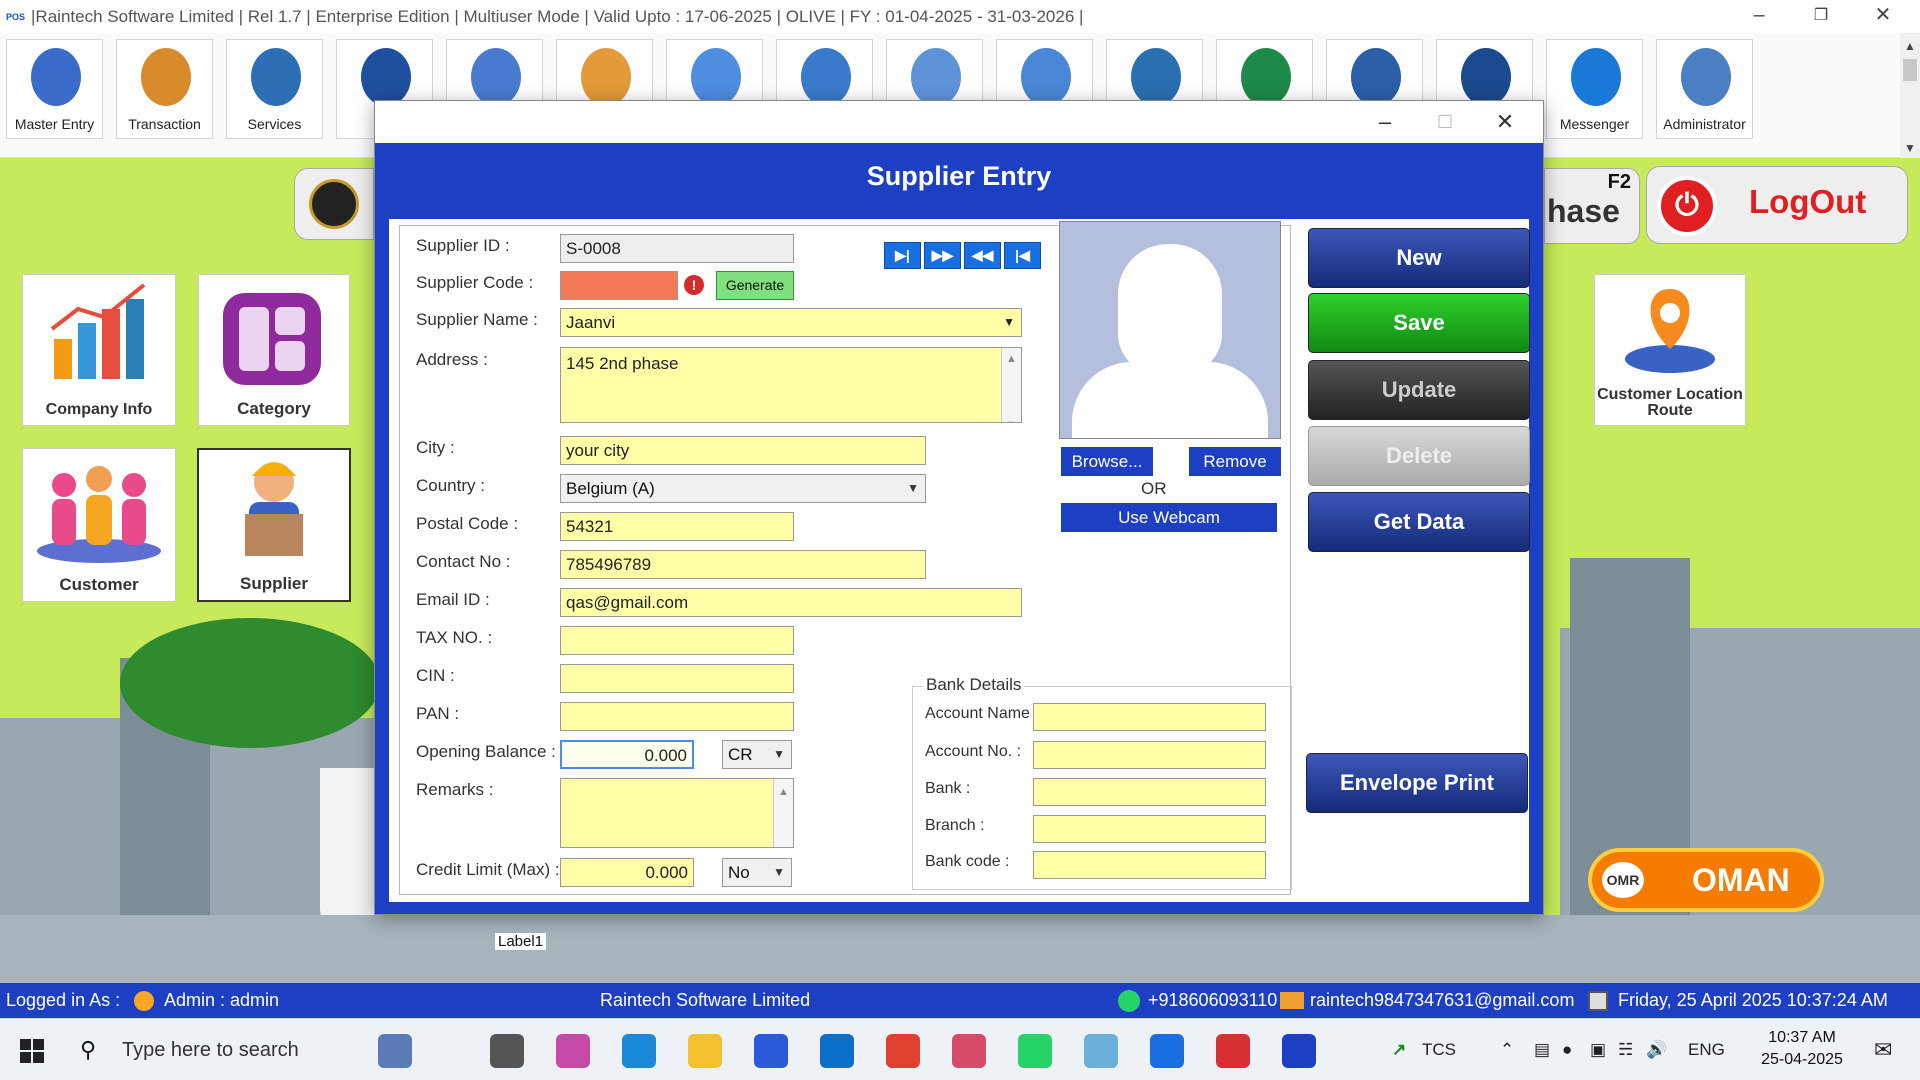 This screenshot has width=1920, height=1080. Describe the element at coordinates (627, 754) in the screenshot. I see `opening-balance-field: 0.000` at that location.